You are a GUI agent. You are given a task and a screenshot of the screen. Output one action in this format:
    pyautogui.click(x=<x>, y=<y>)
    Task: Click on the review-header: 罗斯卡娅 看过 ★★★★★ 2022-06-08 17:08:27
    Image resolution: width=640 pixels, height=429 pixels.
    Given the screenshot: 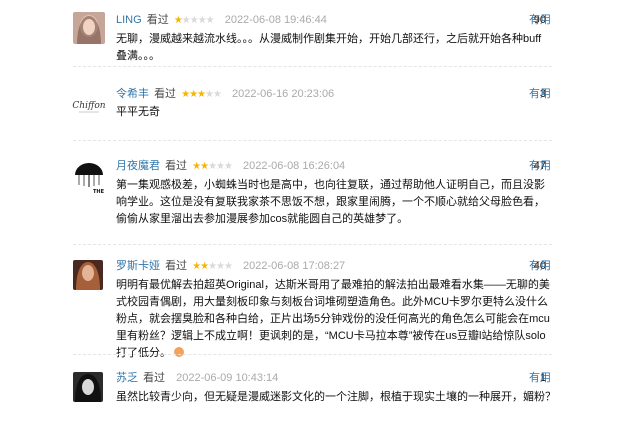 What is the action you would take?
    pyautogui.click(x=333, y=266)
    